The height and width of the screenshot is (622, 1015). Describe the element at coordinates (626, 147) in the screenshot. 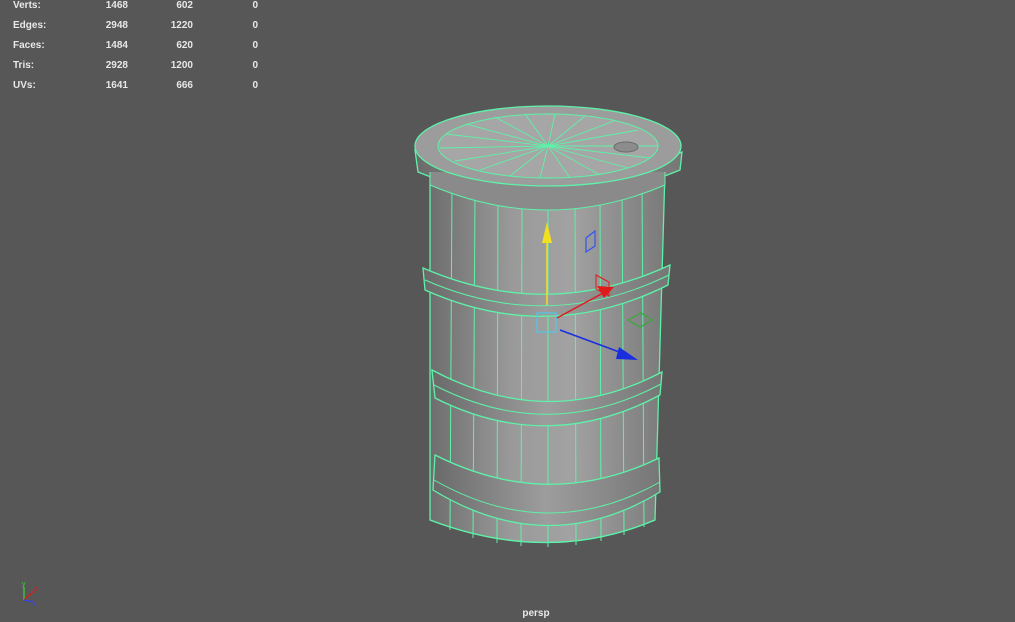

I see `barrel-bung` at that location.